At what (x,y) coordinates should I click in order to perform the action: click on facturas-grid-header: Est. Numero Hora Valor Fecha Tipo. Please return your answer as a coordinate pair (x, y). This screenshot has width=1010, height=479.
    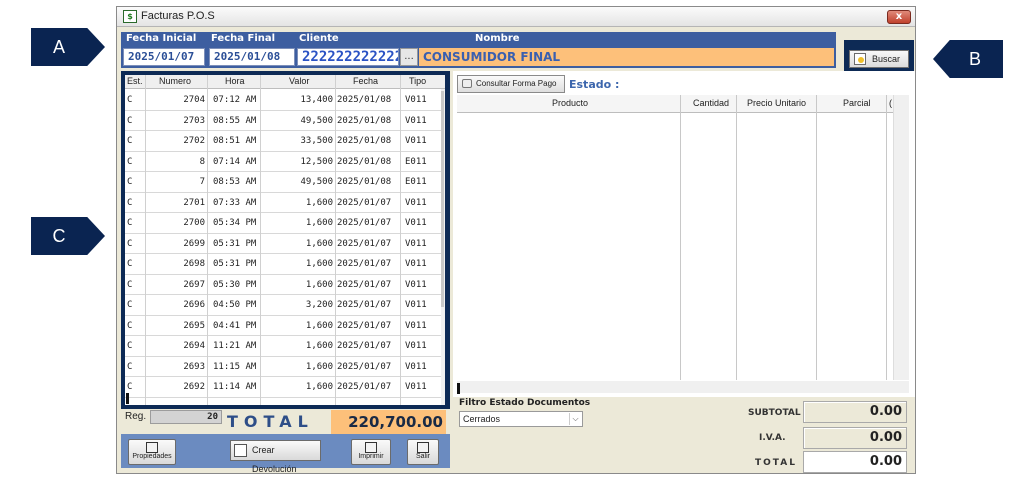
    Looking at the image, I should click on (285, 82).